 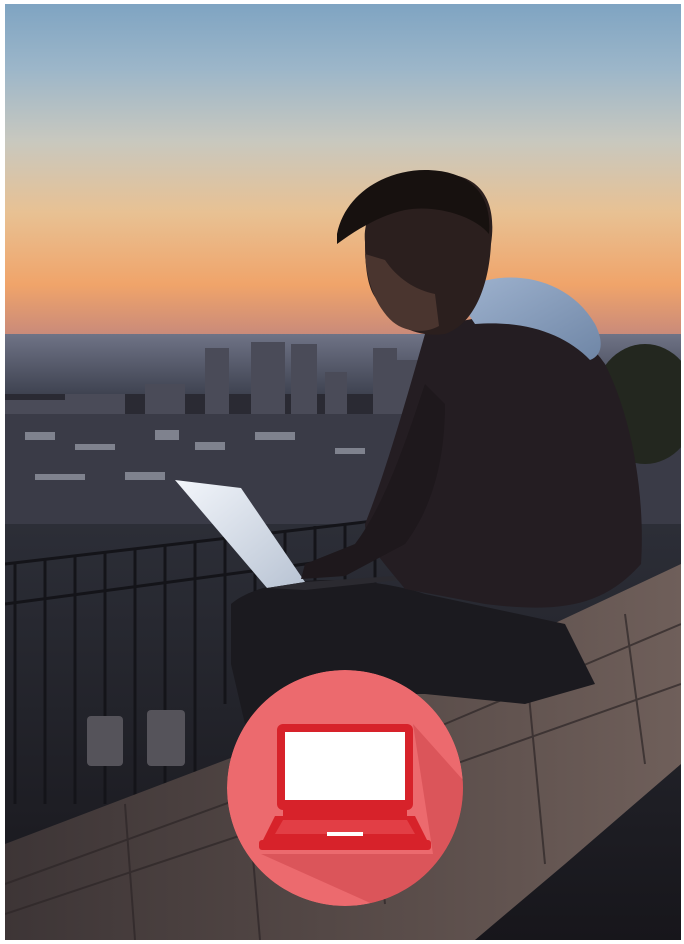 I want to click on laptop-icon, so click(x=345, y=787).